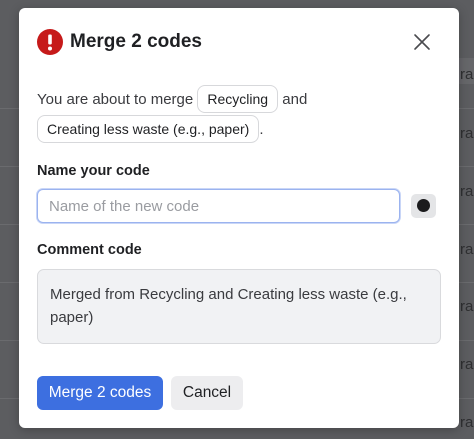  What do you see at coordinates (239, 42) in the screenshot?
I see `dialog-header: Merge 2 codes` at bounding box center [239, 42].